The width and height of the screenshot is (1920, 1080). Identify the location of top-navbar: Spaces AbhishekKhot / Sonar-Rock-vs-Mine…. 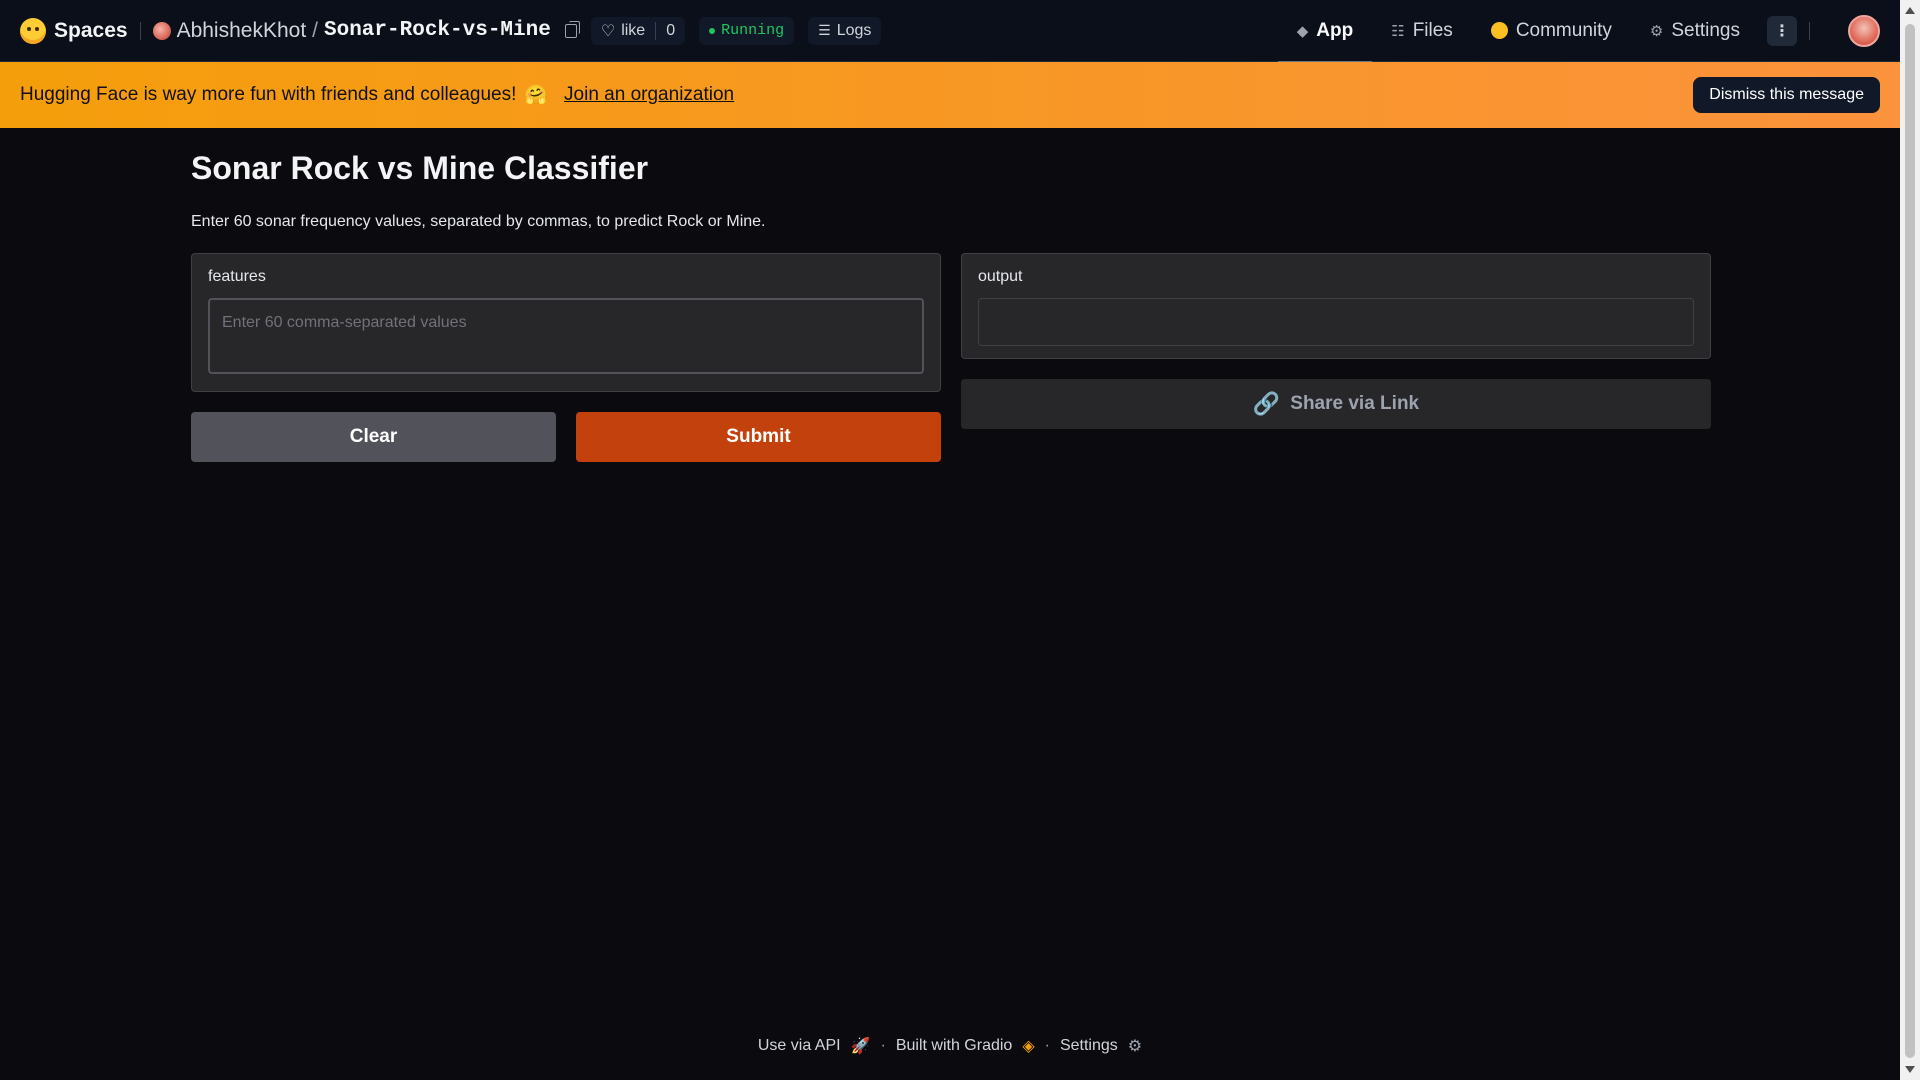
(950, 31).